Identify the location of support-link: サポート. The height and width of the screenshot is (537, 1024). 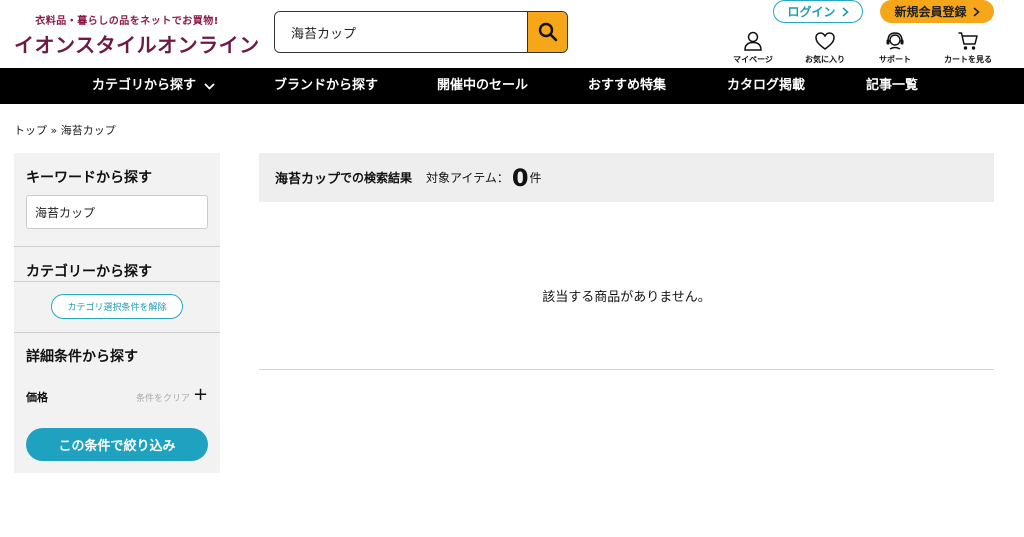
(895, 47).